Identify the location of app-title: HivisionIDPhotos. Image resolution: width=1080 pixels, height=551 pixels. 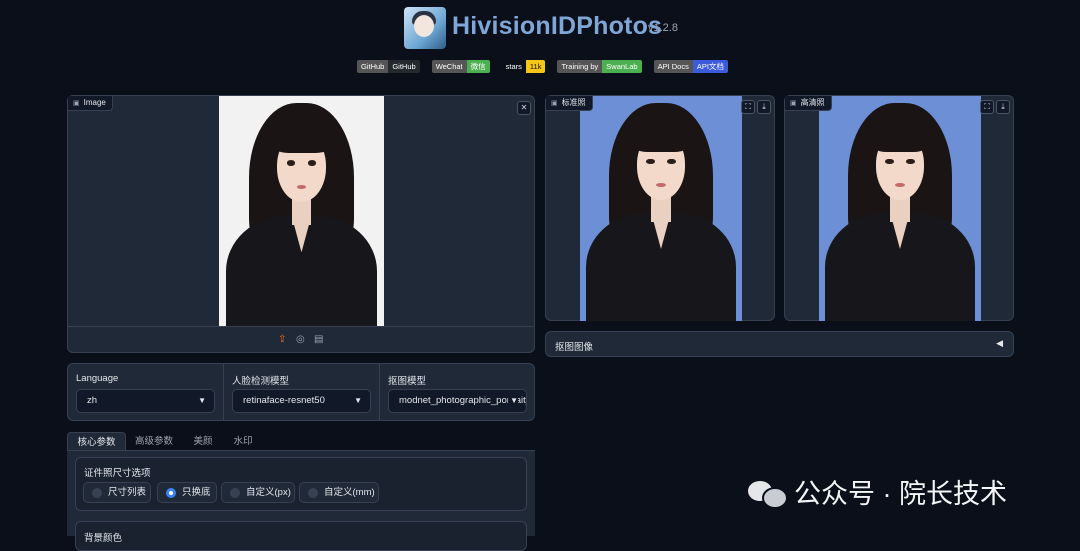
(557, 26).